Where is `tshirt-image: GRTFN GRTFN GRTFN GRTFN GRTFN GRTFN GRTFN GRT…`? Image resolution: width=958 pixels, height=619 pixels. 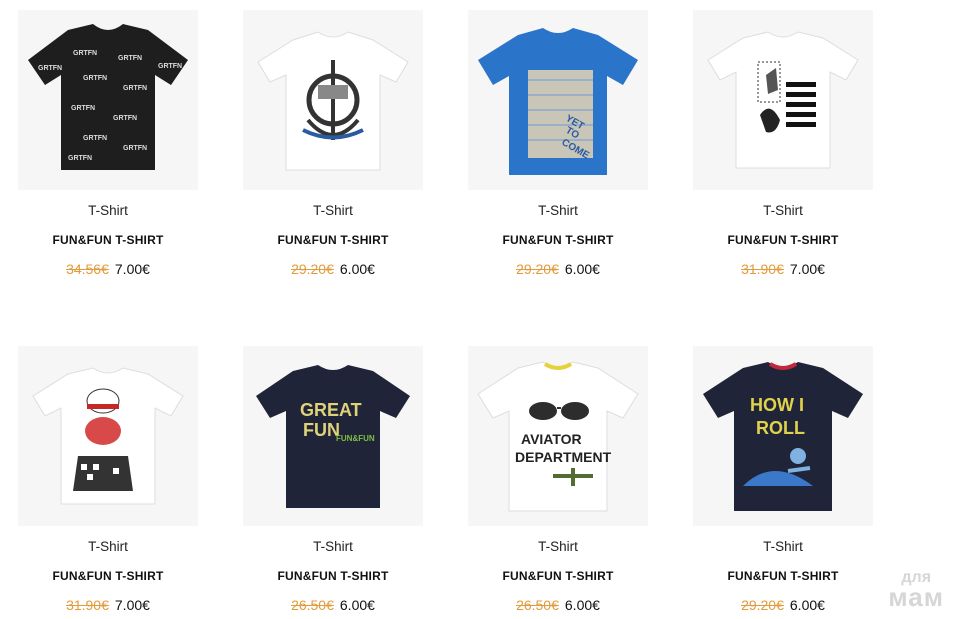
tshirt-image: GRTFN GRTFN GRTFN GRTFN GRTFN GRTFN GRTFN GRT… is located at coordinates (108, 97).